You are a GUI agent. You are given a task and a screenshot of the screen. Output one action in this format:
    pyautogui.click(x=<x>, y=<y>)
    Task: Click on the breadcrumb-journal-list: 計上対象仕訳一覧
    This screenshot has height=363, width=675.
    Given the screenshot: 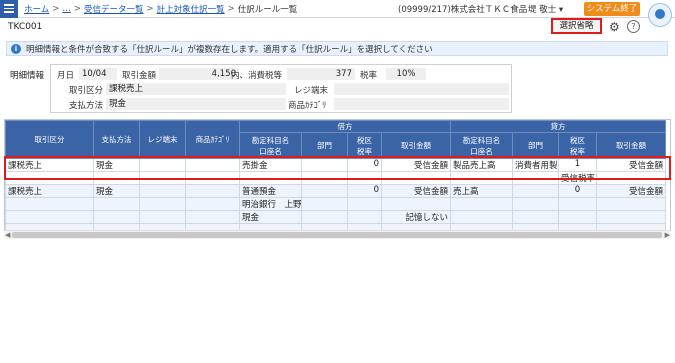 What is the action you would take?
    pyautogui.click(x=191, y=9)
    